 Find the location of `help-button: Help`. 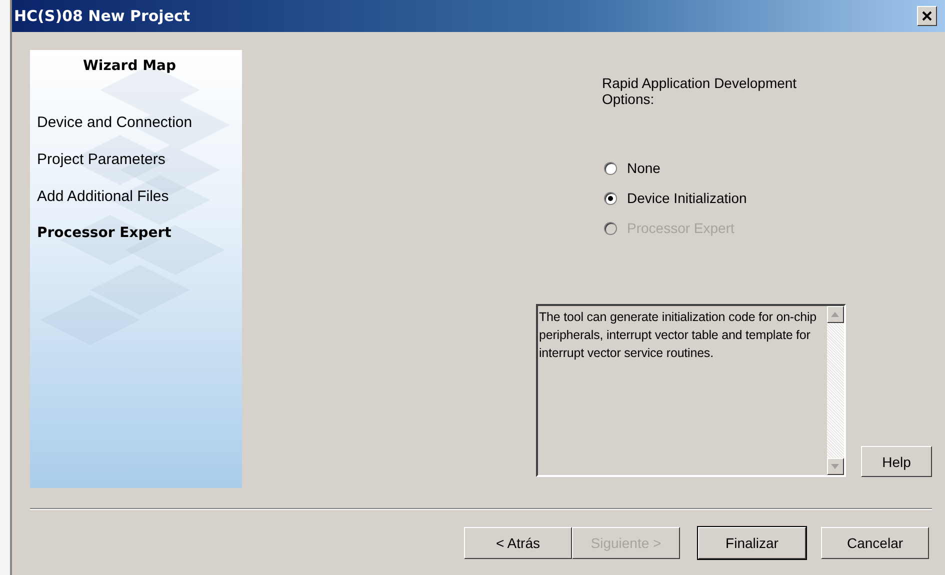

help-button: Help is located at coordinates (896, 461).